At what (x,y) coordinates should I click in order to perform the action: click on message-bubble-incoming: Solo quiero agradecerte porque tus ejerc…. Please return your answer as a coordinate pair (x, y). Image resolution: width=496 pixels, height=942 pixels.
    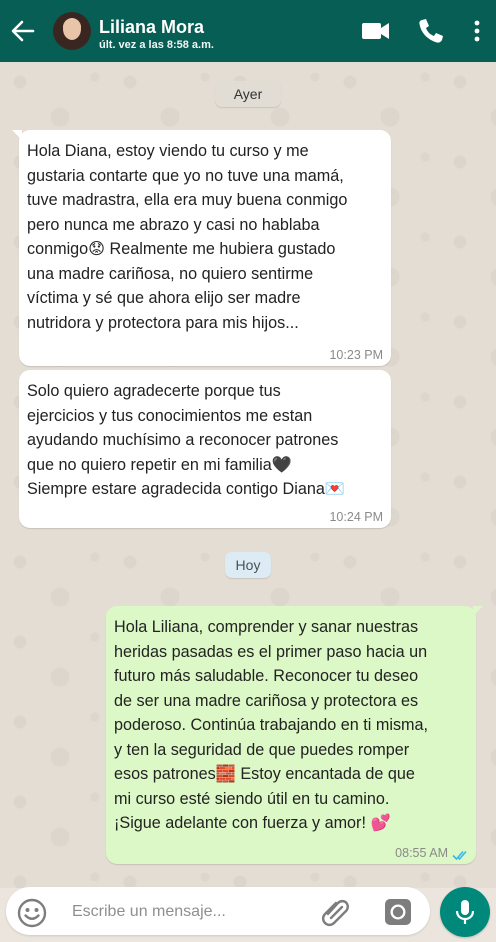
    Looking at the image, I should click on (205, 449).